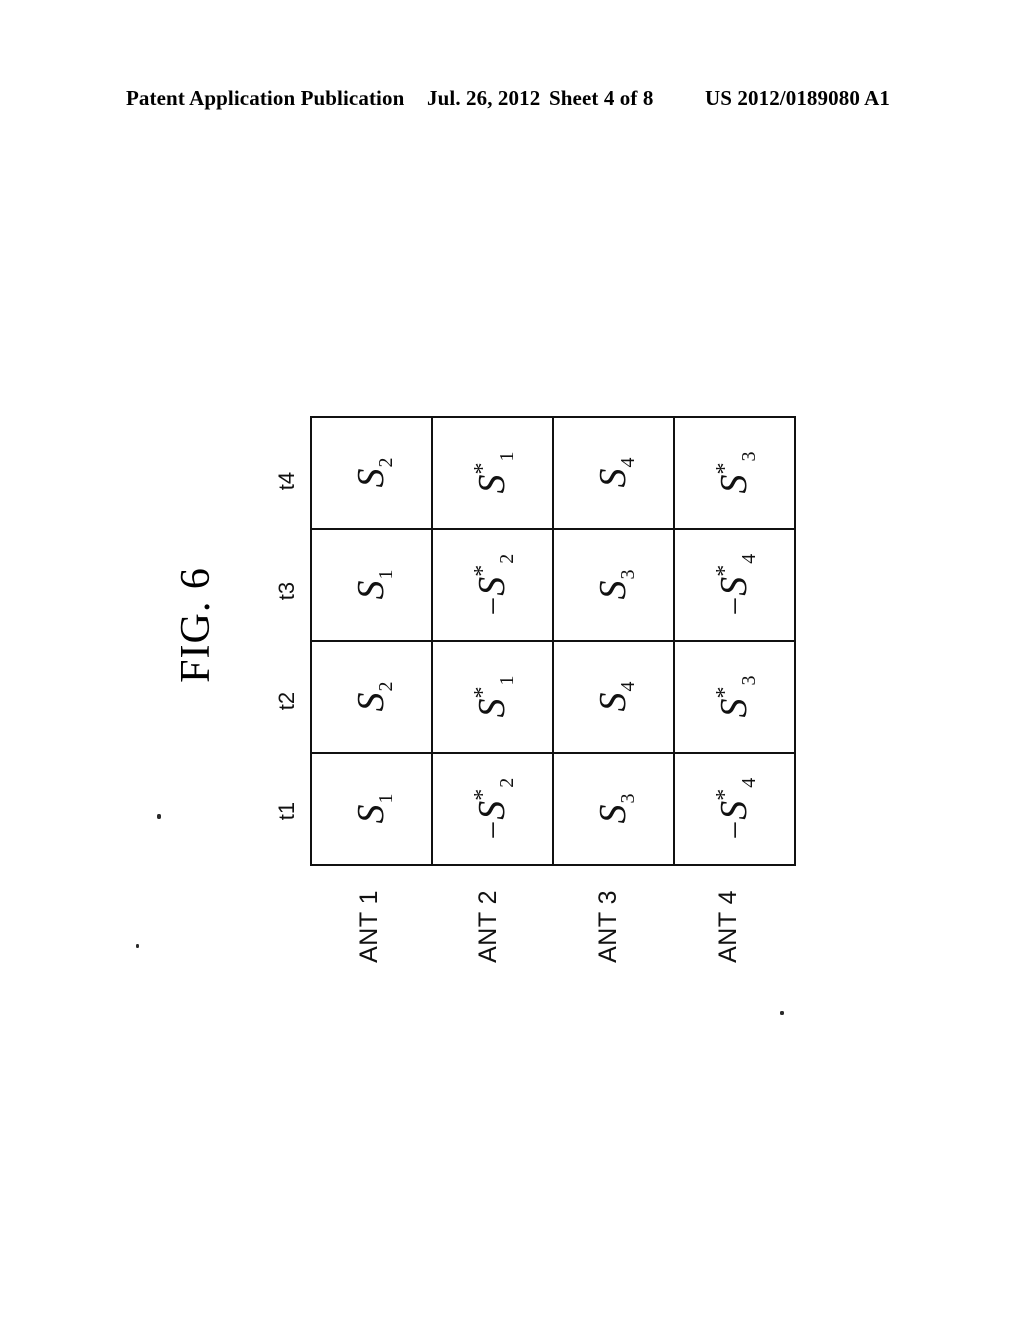 Image resolution: width=1024 pixels, height=1320 pixels. I want to click on symbol-ant2-t3: −S*2, so click(493, 585).